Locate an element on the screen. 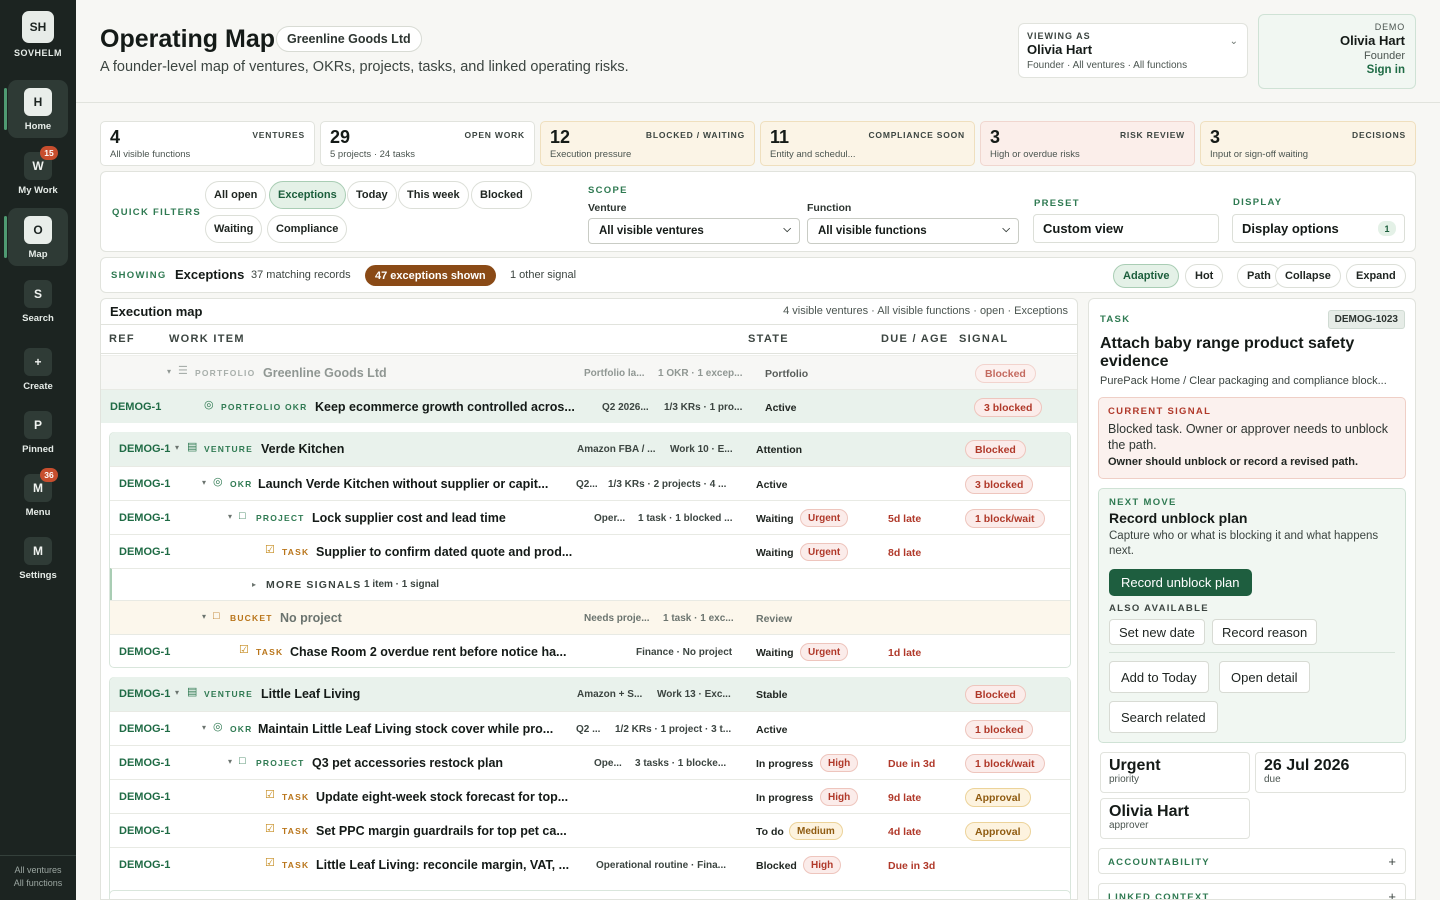 This screenshot has width=1440, height=900. sidebar-item-search: S Search is located at coordinates (38, 301).